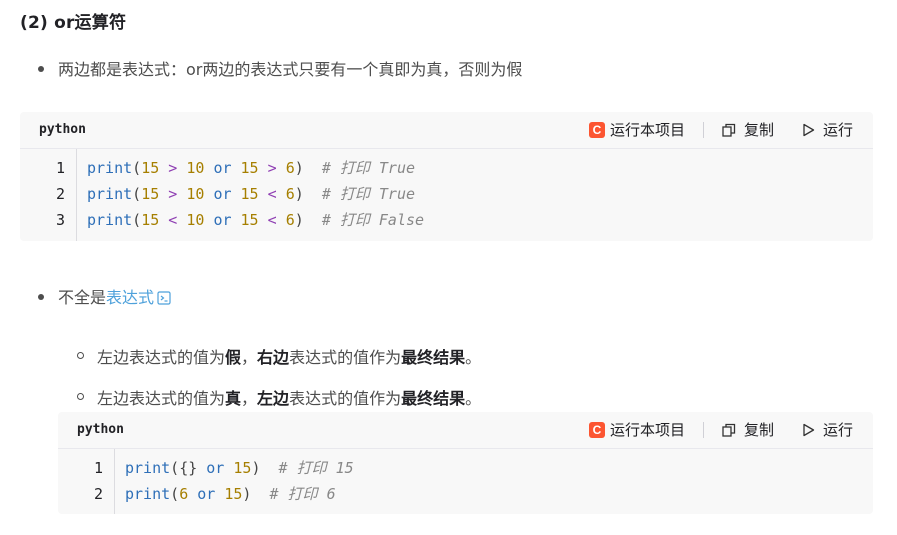  Describe the element at coordinates (433, 398) in the screenshot. I see `sub2-bold: 最终结果` at that location.